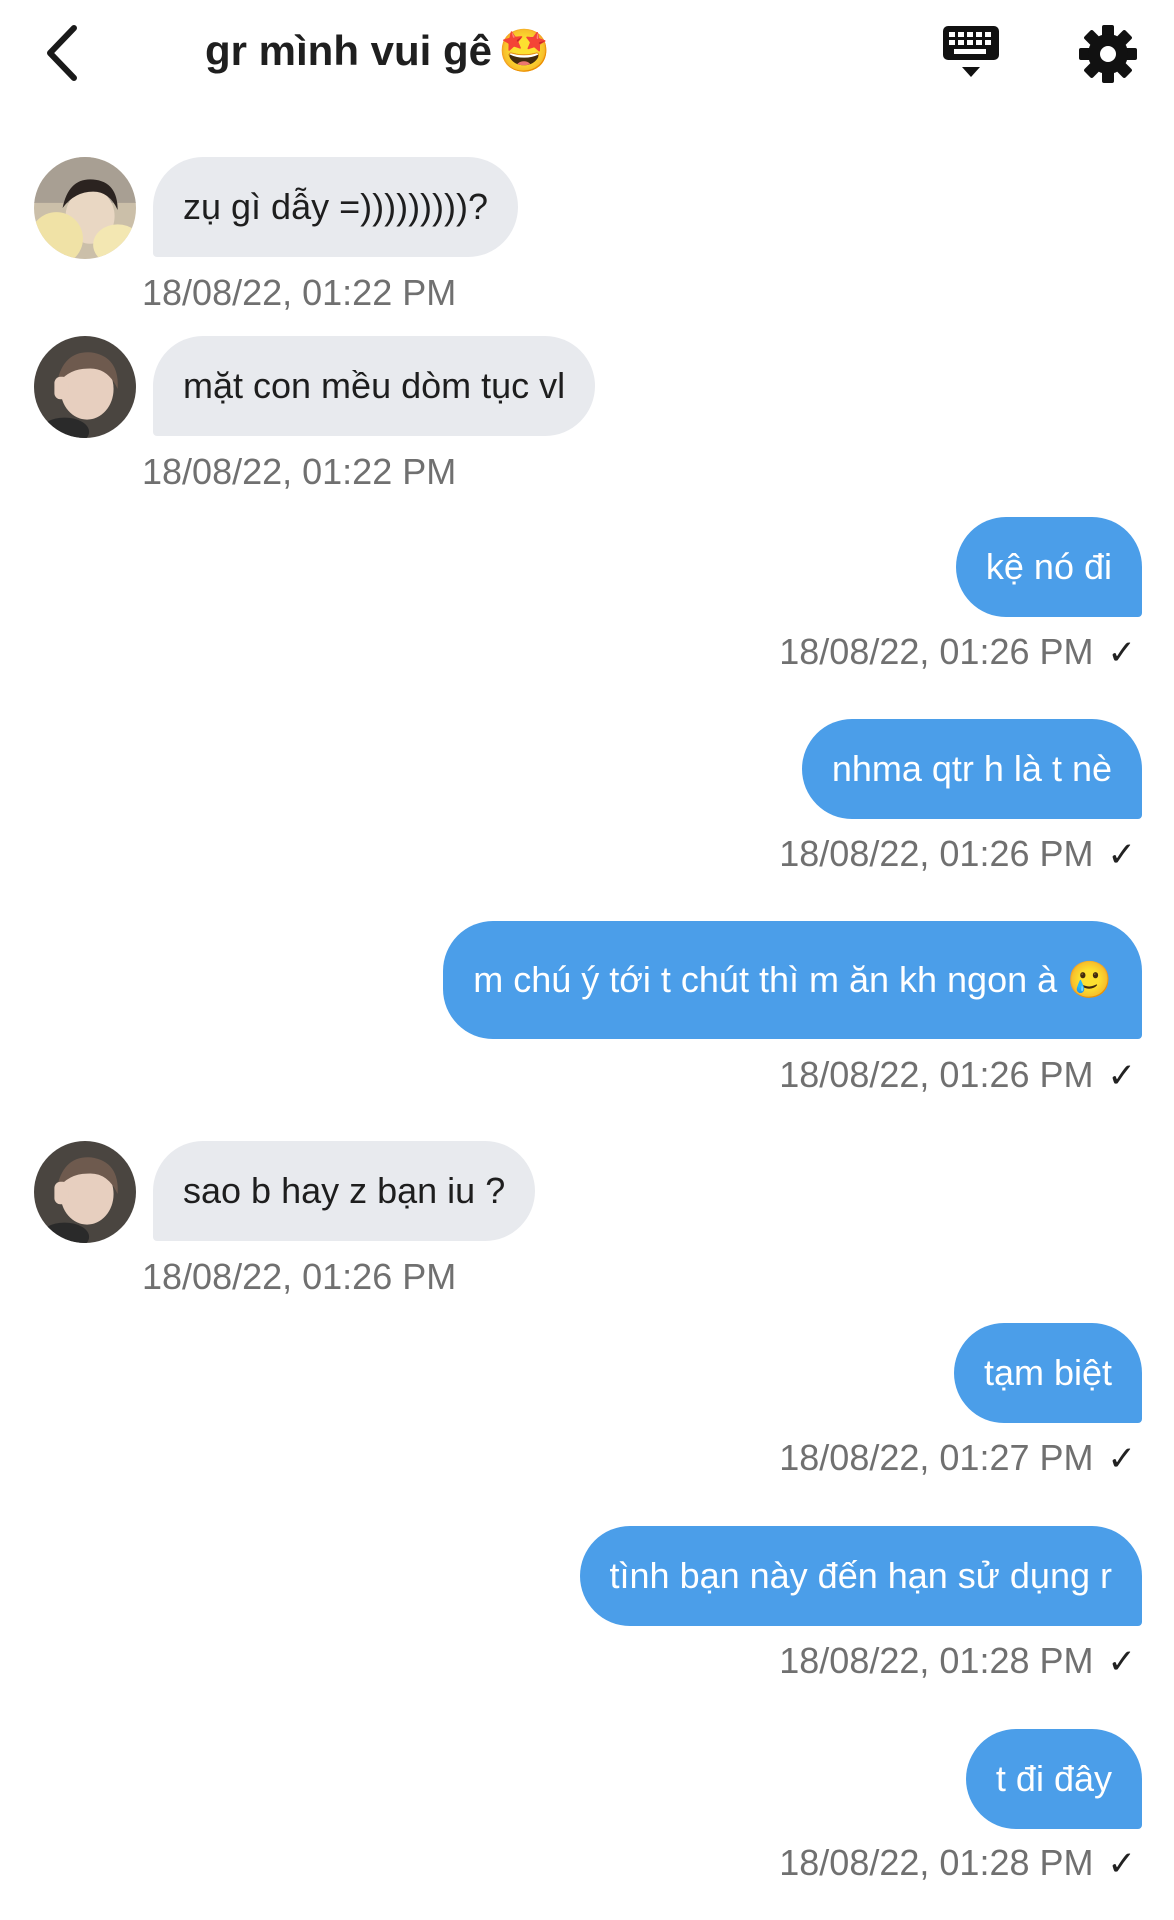 The height and width of the screenshot is (1920, 1174). What do you see at coordinates (1089, 980) in the screenshot?
I see `holding-back-tears-emoji-icon: 🥲` at bounding box center [1089, 980].